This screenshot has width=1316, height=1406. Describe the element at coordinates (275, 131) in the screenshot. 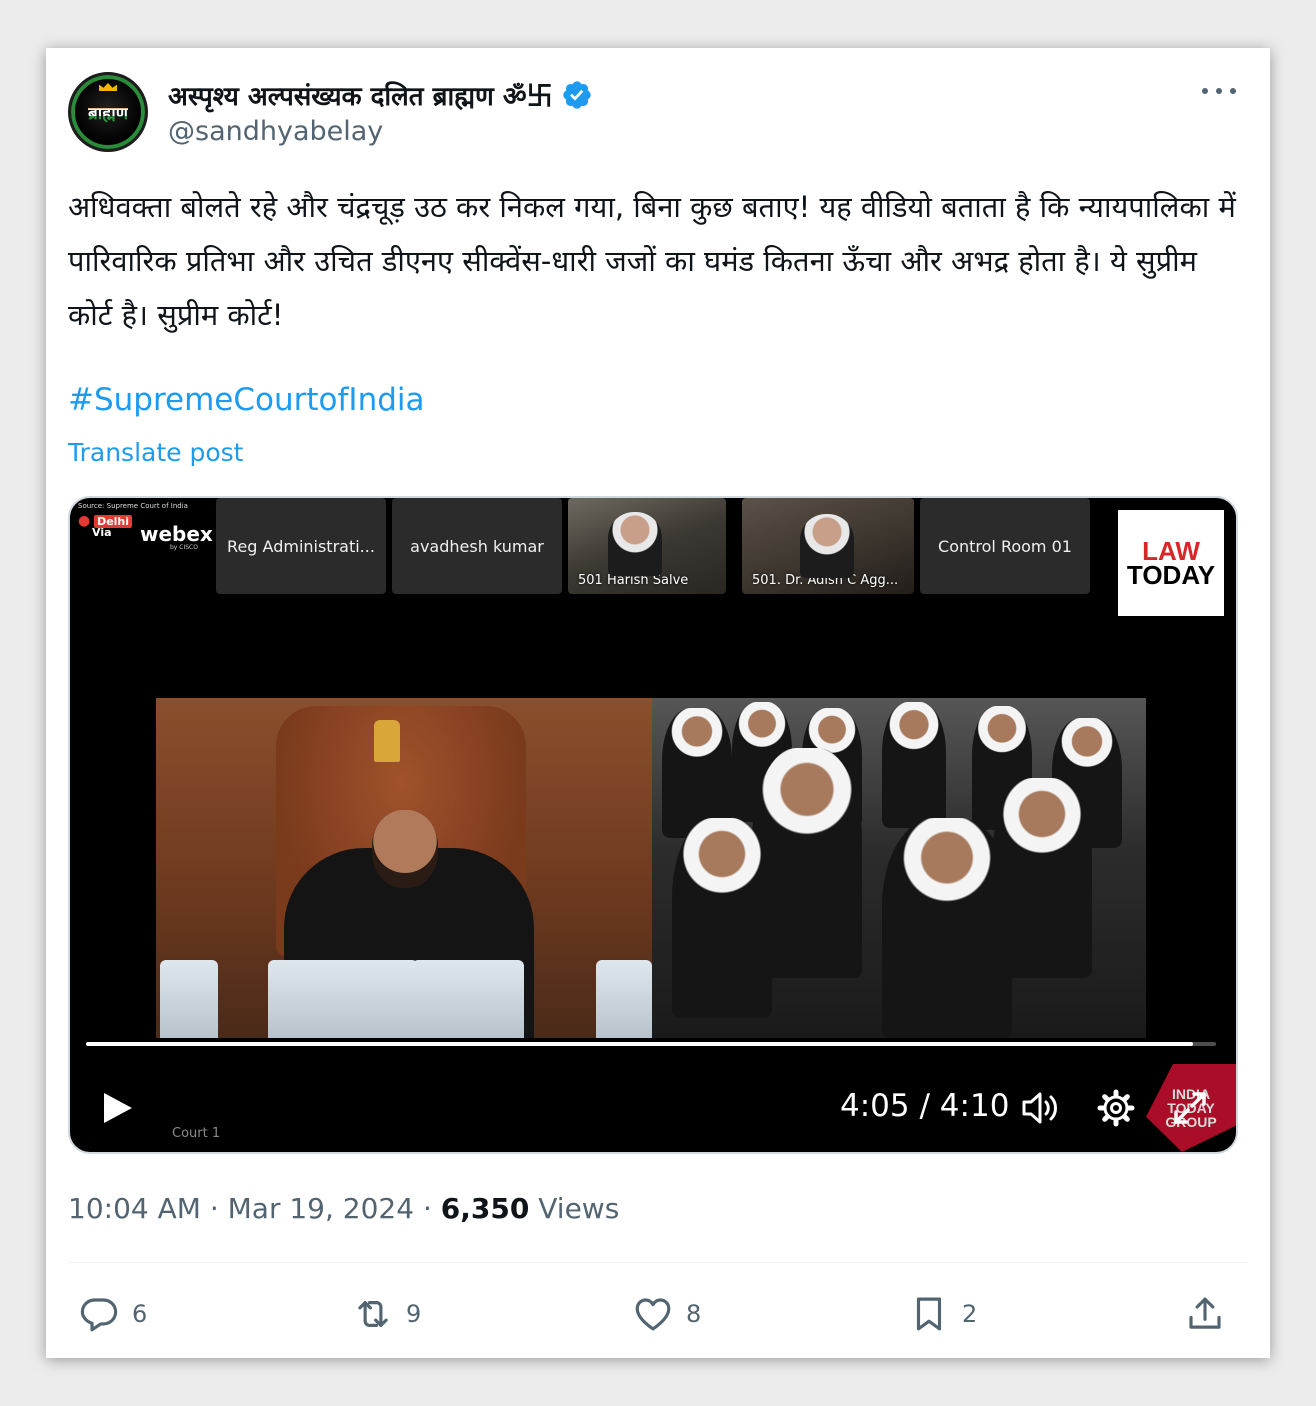

I see `author-handle: @sandhyabelay` at that location.